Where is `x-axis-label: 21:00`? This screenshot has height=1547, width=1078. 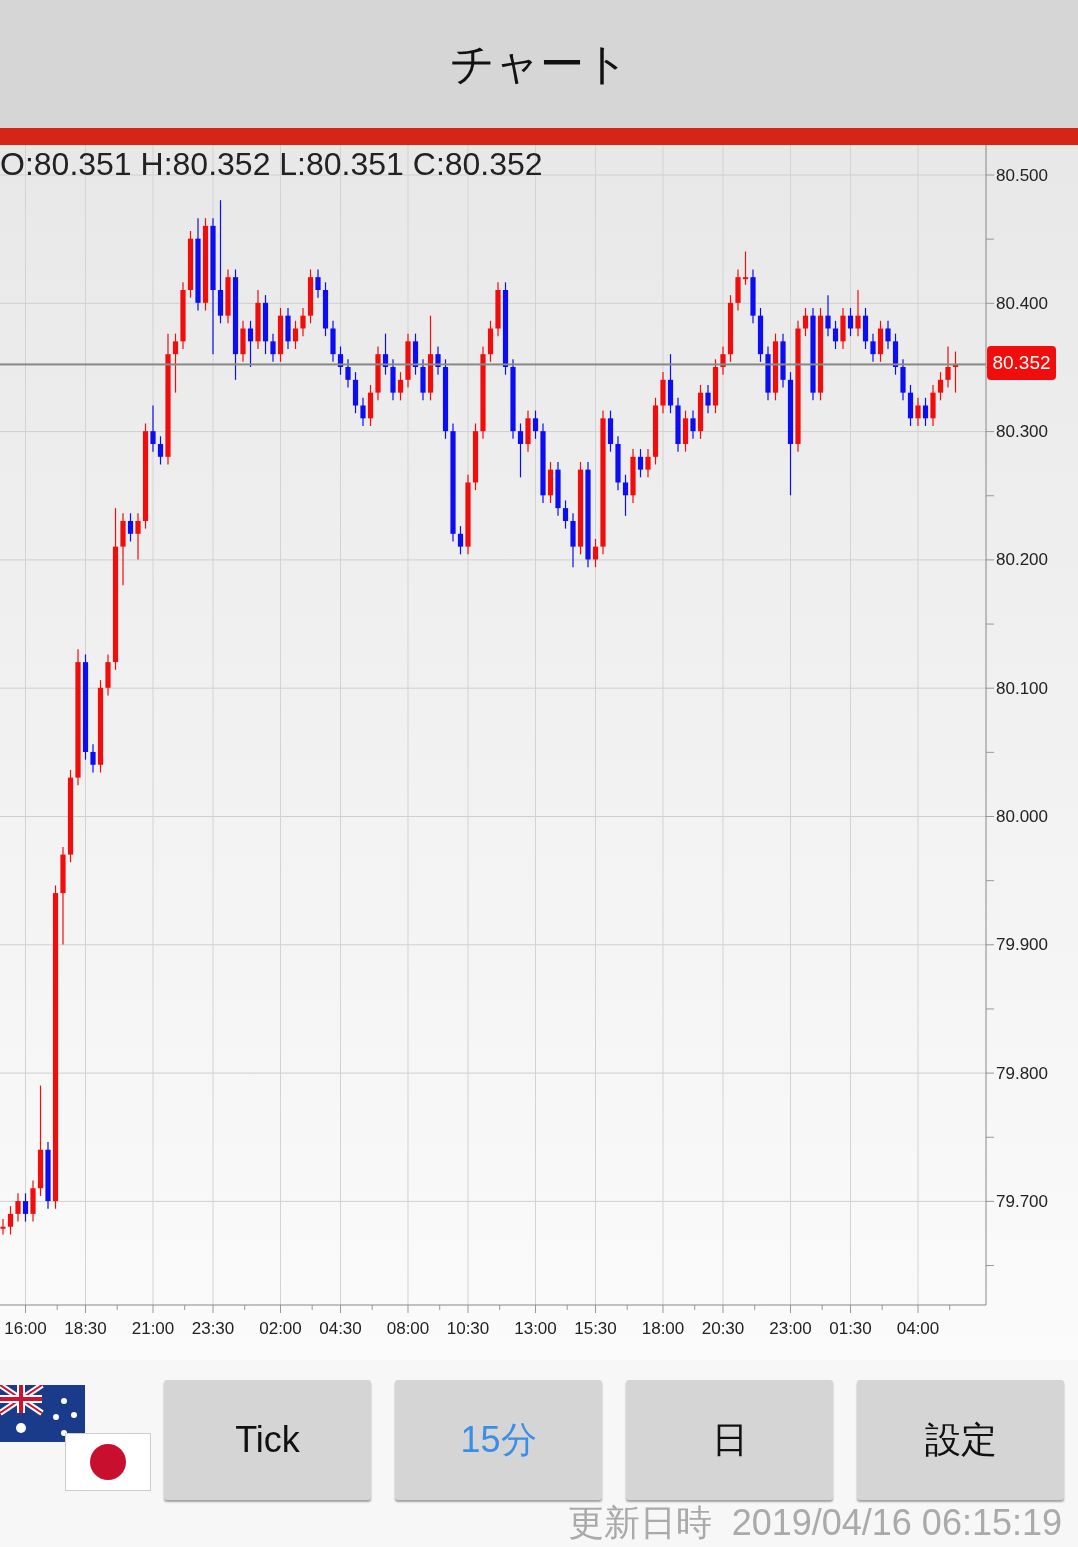 x-axis-label: 21:00 is located at coordinates (153, 1328).